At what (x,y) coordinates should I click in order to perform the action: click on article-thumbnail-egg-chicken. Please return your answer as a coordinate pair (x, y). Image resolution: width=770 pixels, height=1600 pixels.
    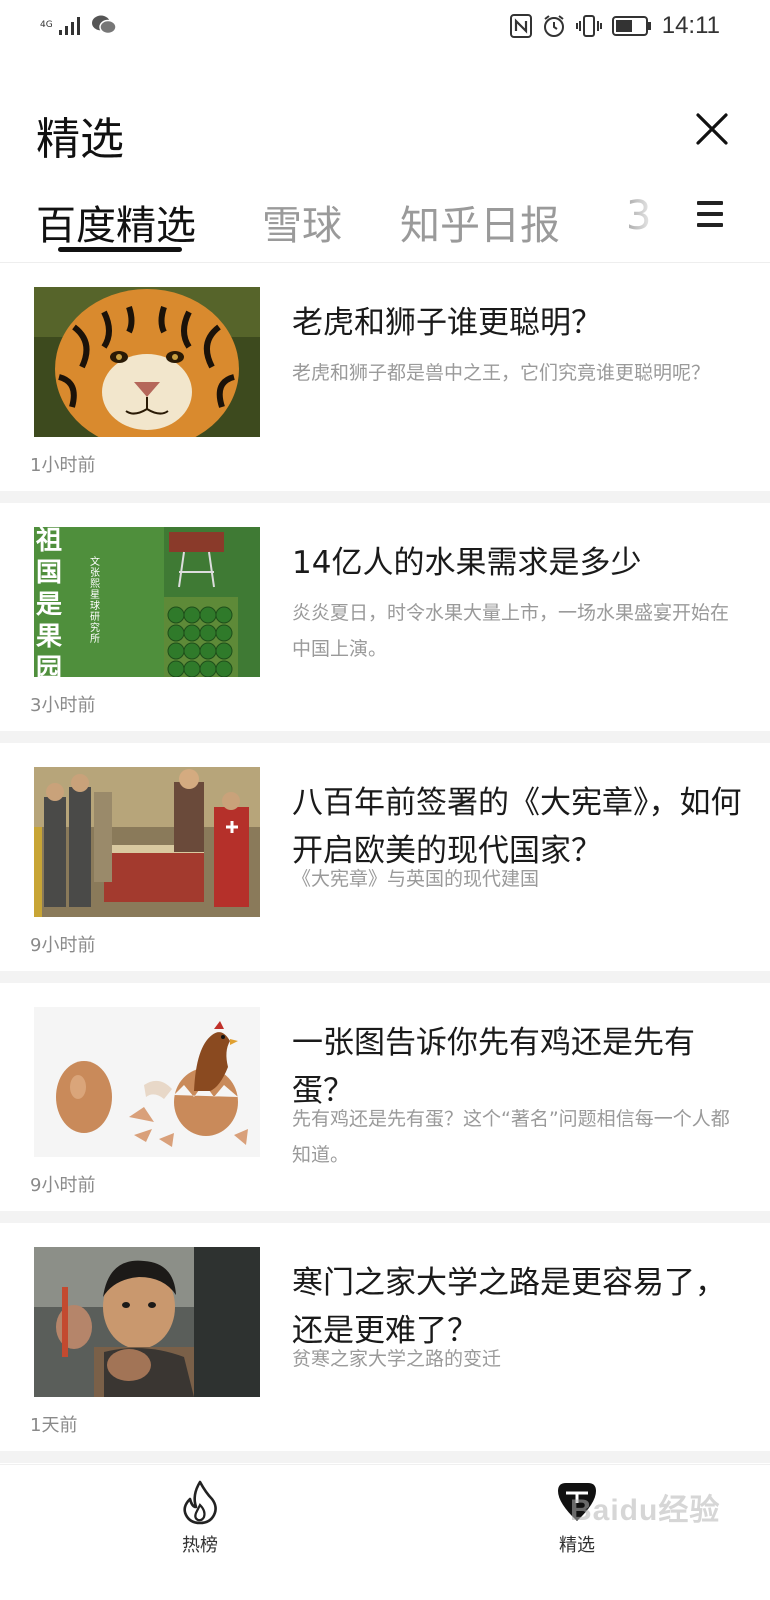
    Looking at the image, I should click on (147, 1082).